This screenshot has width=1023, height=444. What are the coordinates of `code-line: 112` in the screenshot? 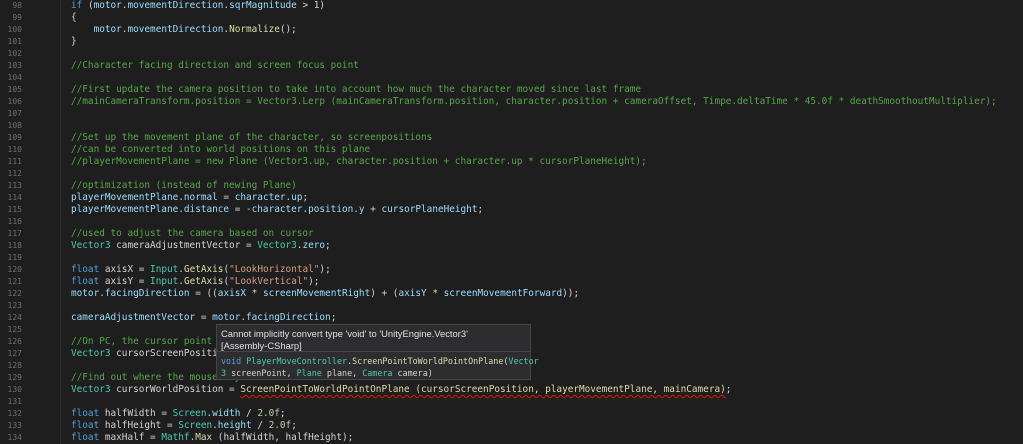 It's located at (511, 174).